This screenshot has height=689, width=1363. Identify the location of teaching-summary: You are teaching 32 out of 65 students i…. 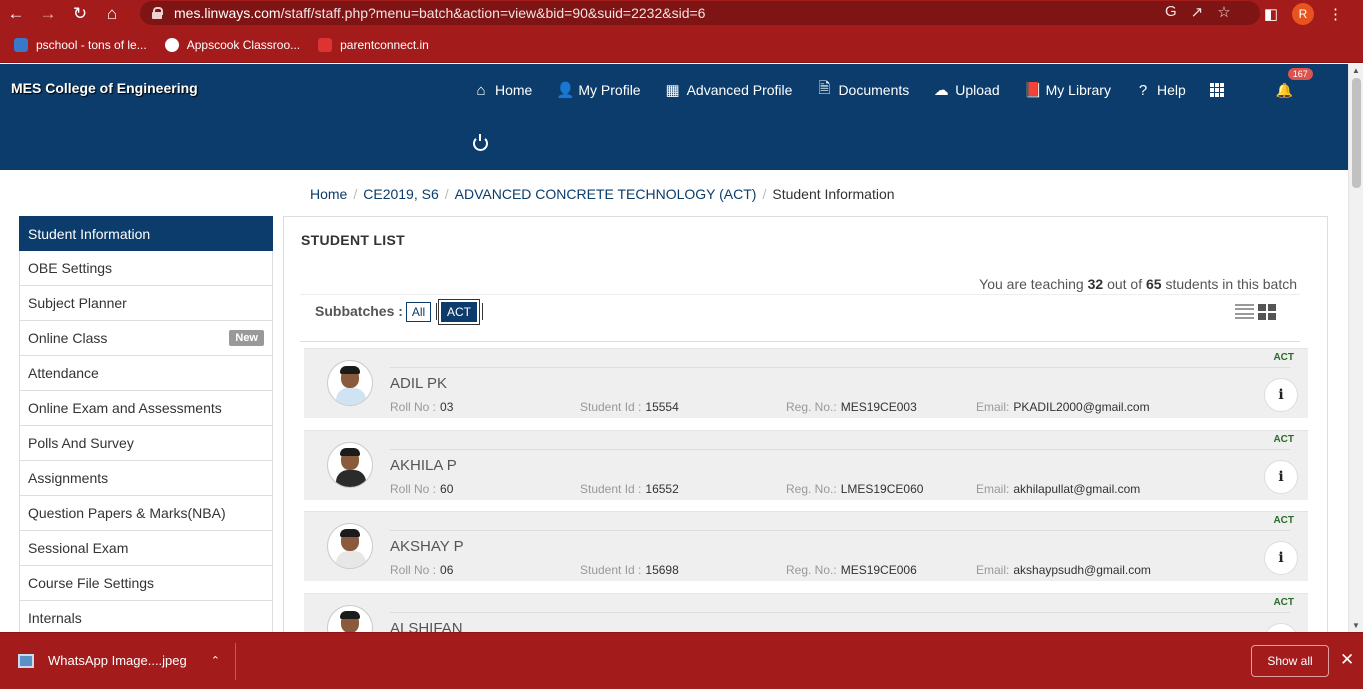
(1138, 284).